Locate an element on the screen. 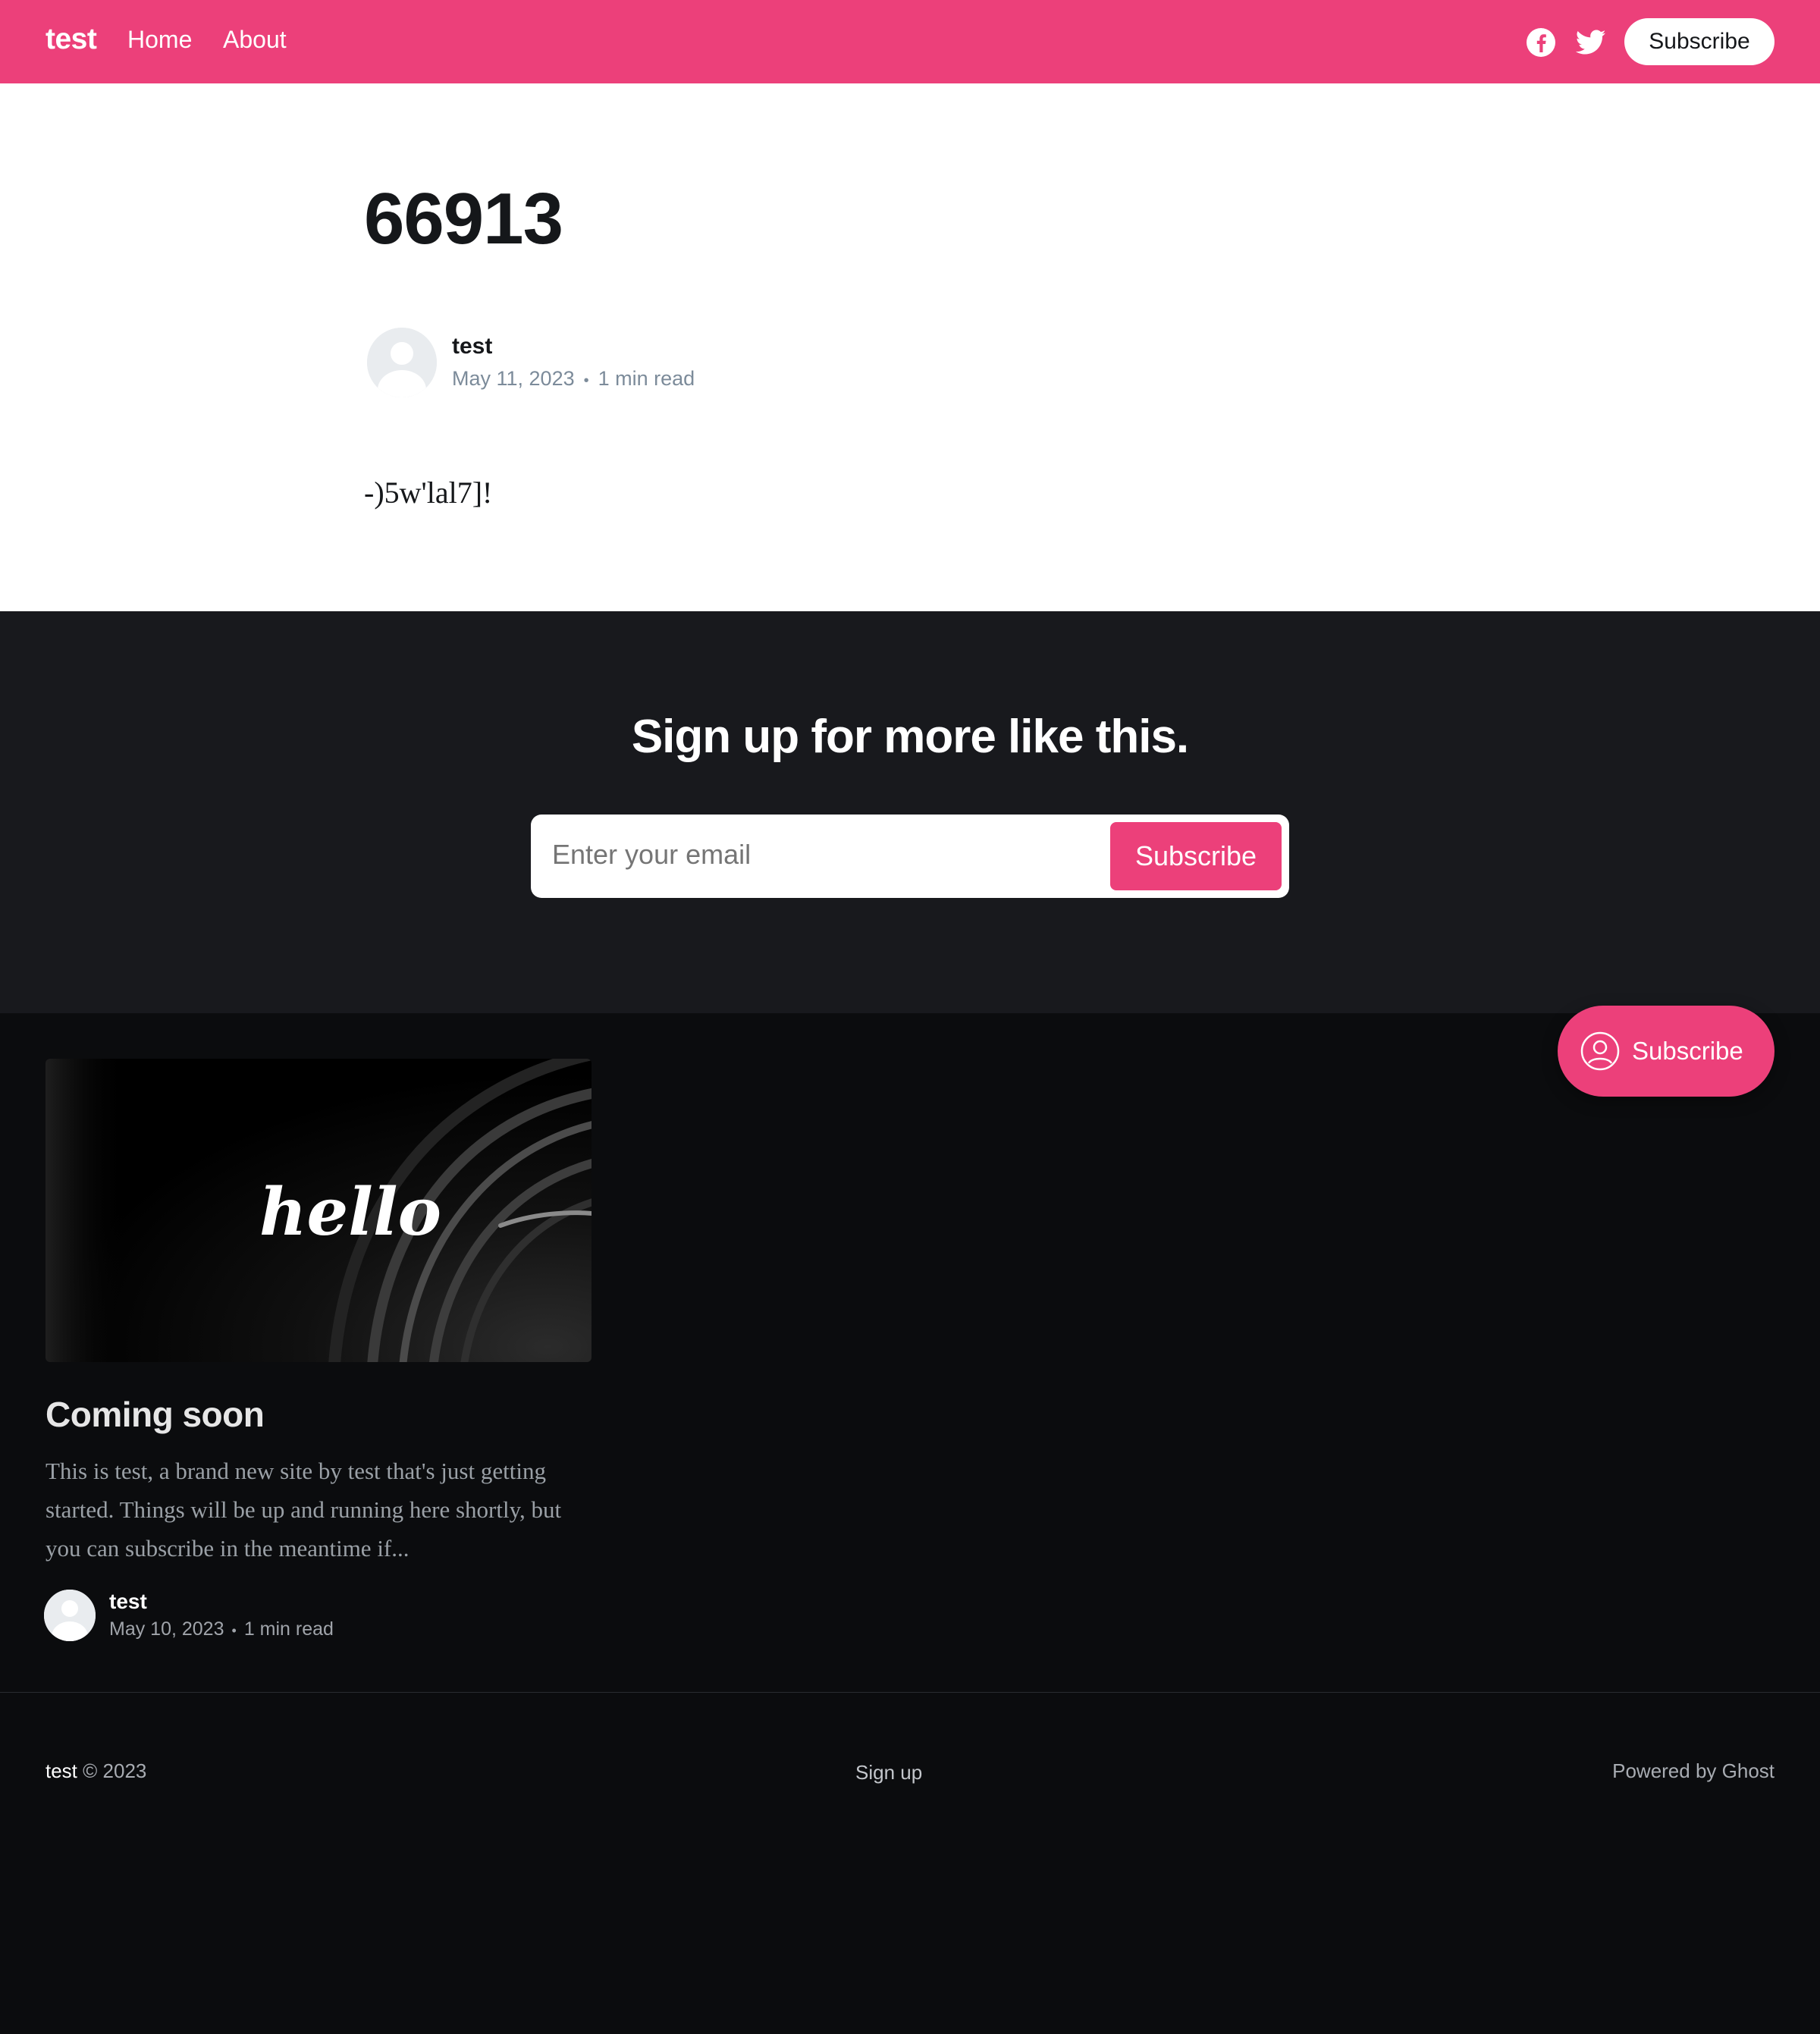 This screenshot has width=1820, height=2034. card-read-time: 1 min read is located at coordinates (288, 1629).